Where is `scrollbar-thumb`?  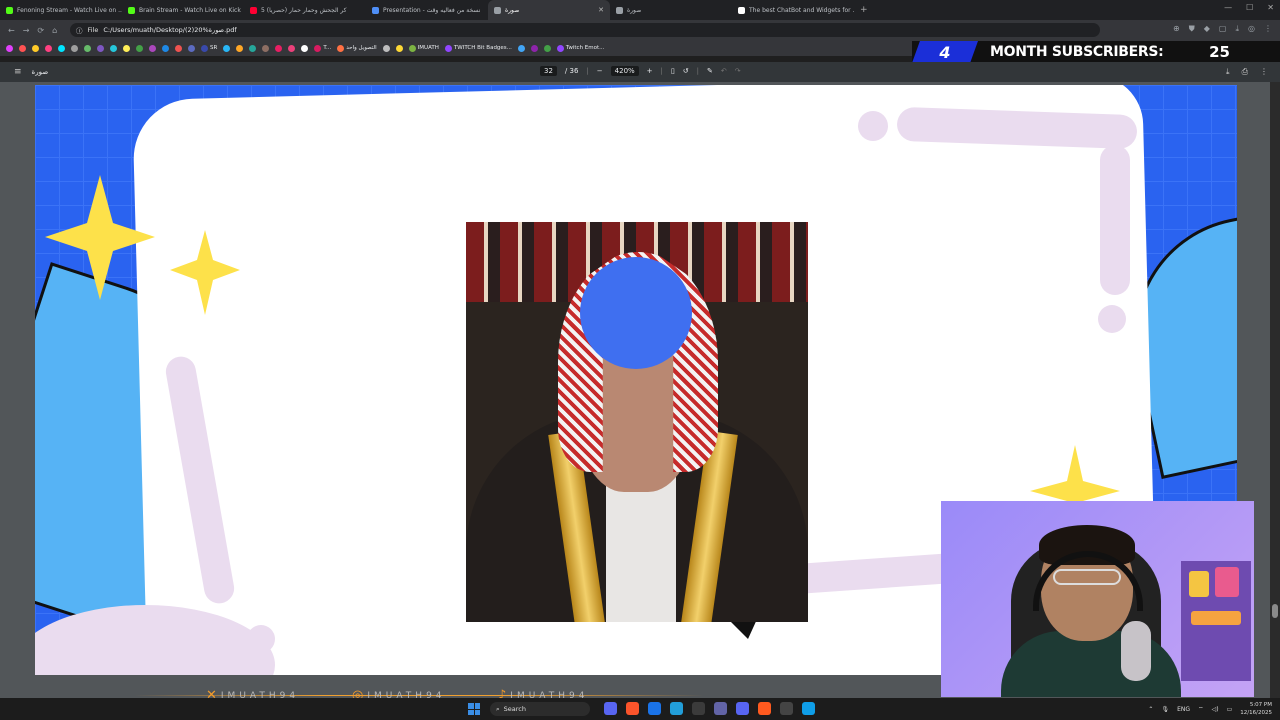
scrollbar-thumb is located at coordinates (1275, 611).